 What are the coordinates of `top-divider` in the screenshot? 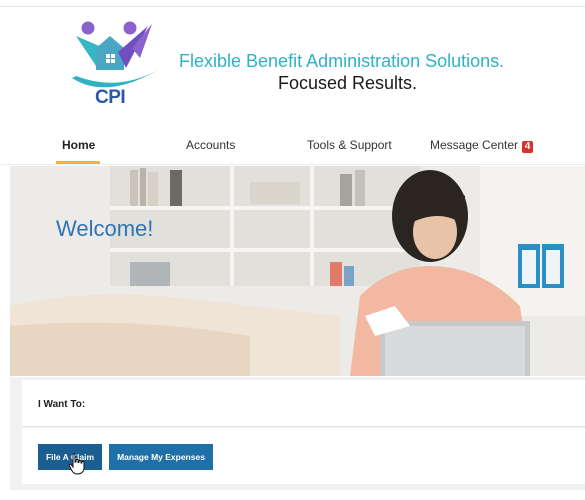 It's located at (292, 6).